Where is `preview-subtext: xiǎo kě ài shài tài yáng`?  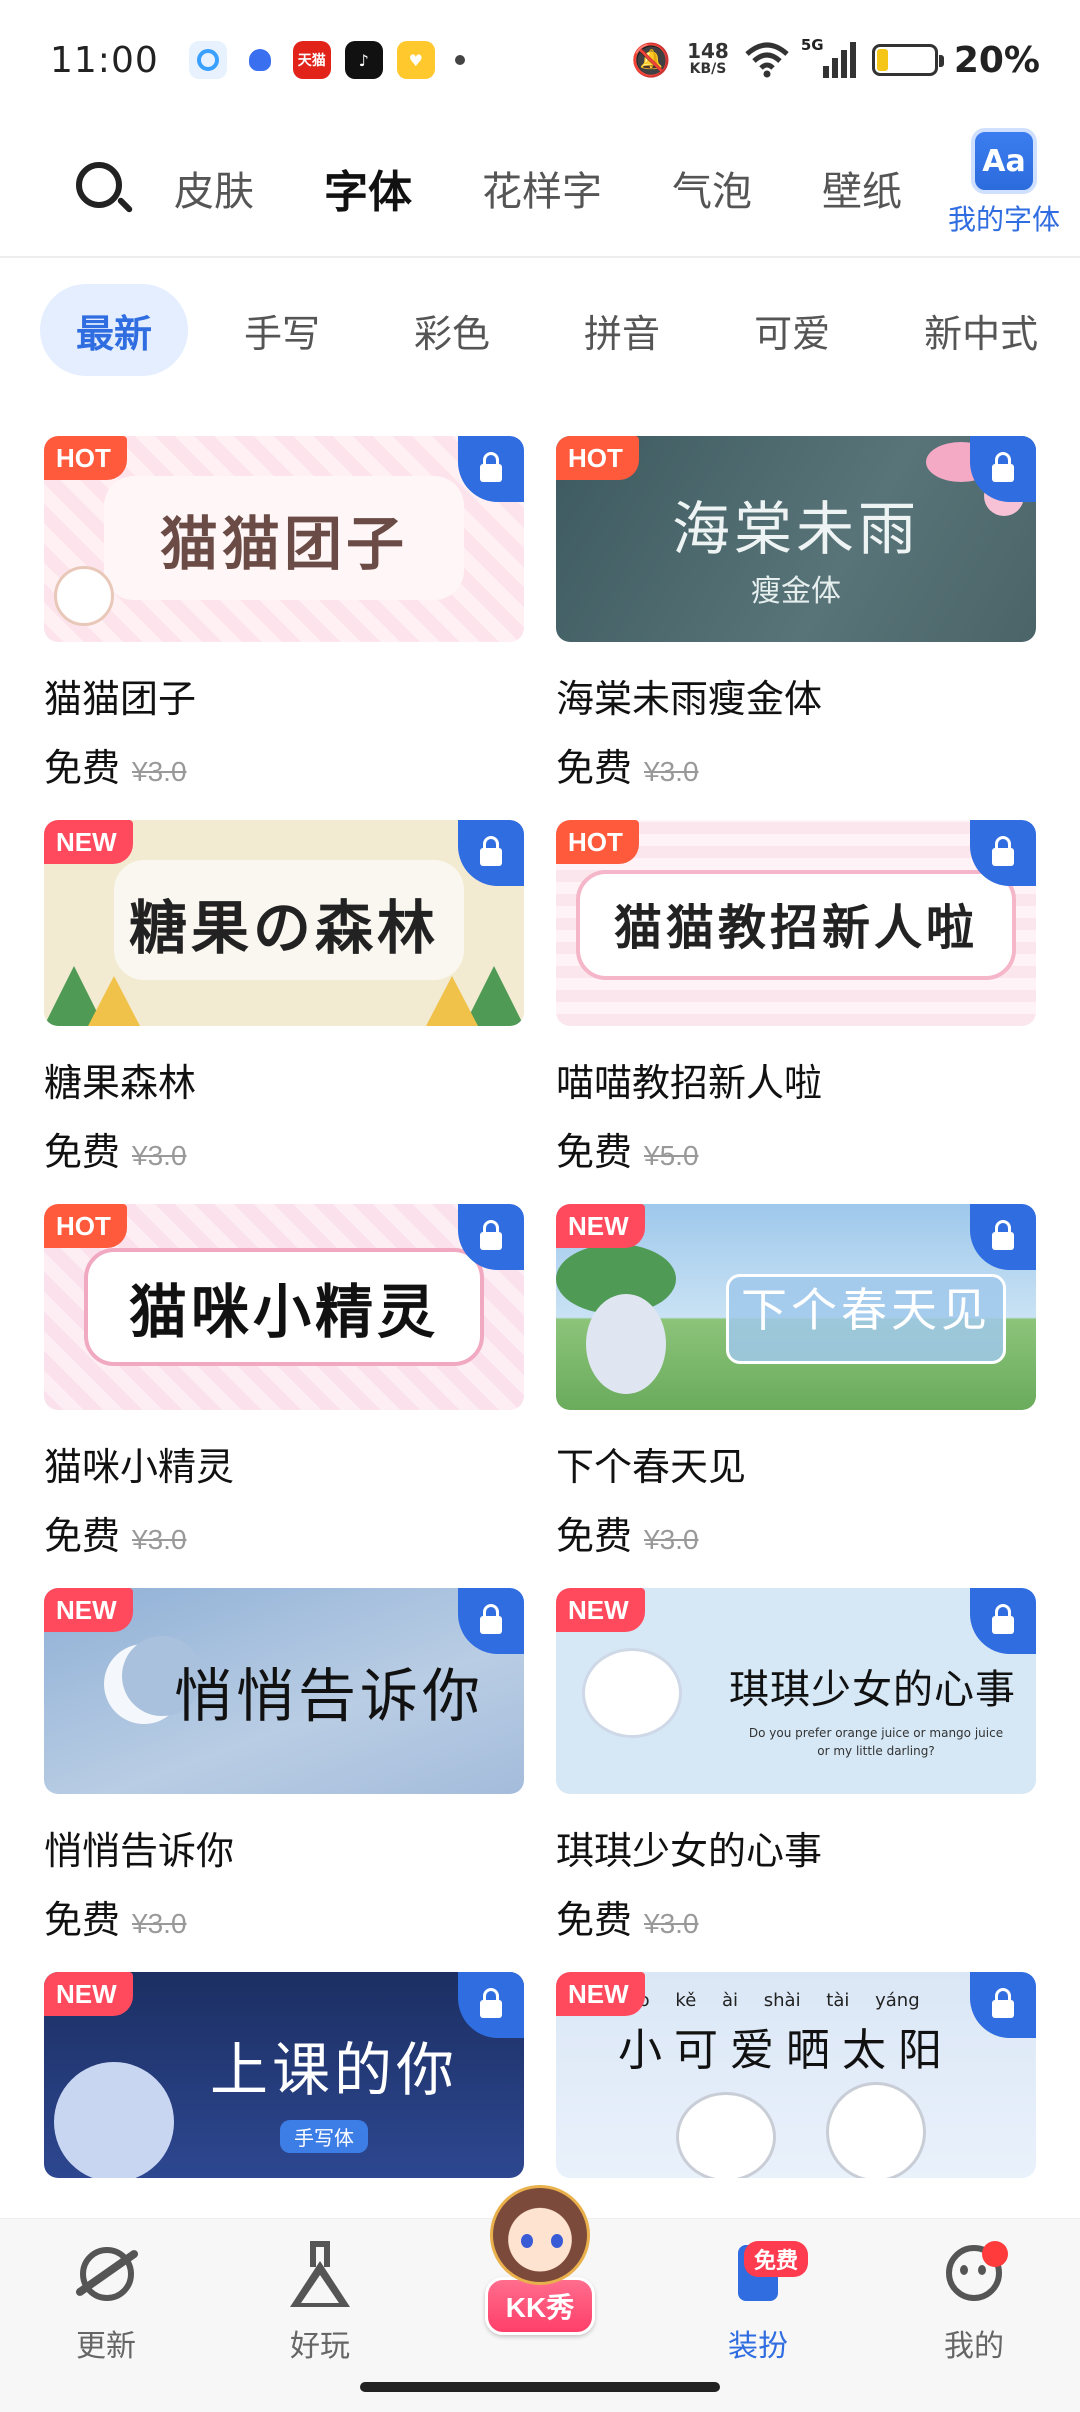
preview-subtext: xiǎo kě ài shài tài yáng is located at coordinates (766, 2000).